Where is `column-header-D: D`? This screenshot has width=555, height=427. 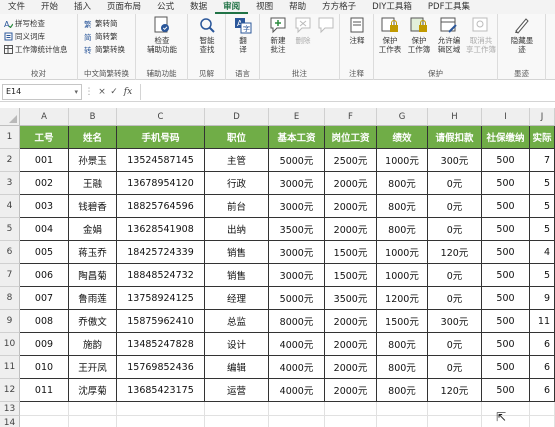 column-header-D: D is located at coordinates (237, 117).